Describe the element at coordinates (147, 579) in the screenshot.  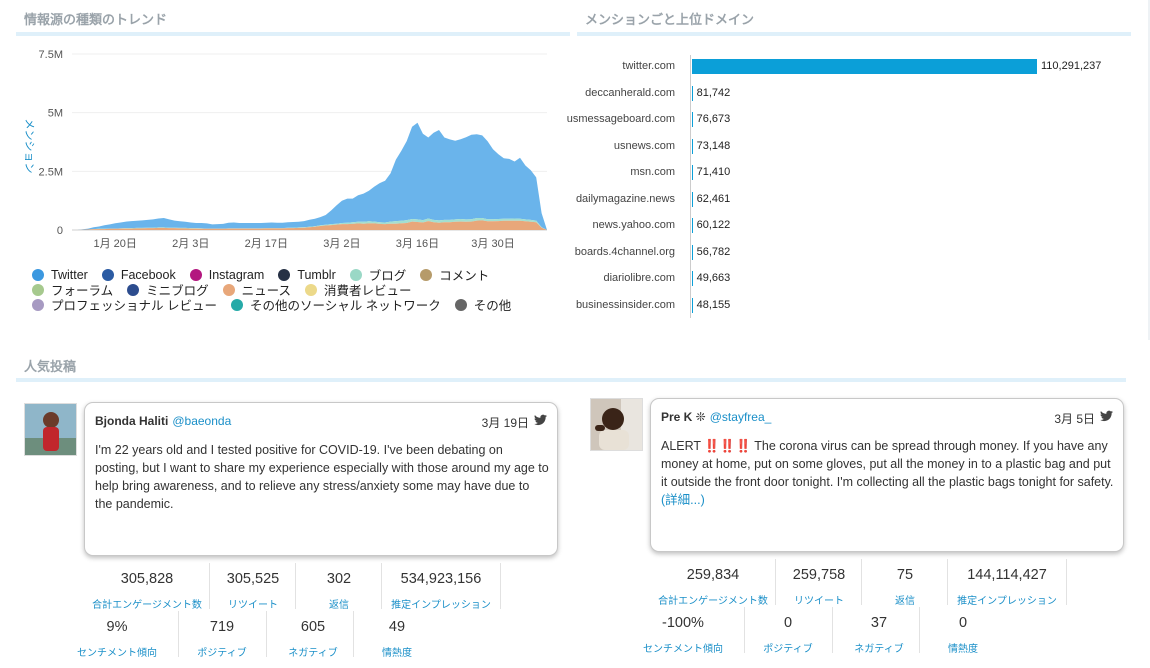
I see `post-stat-value: 305,828` at that location.